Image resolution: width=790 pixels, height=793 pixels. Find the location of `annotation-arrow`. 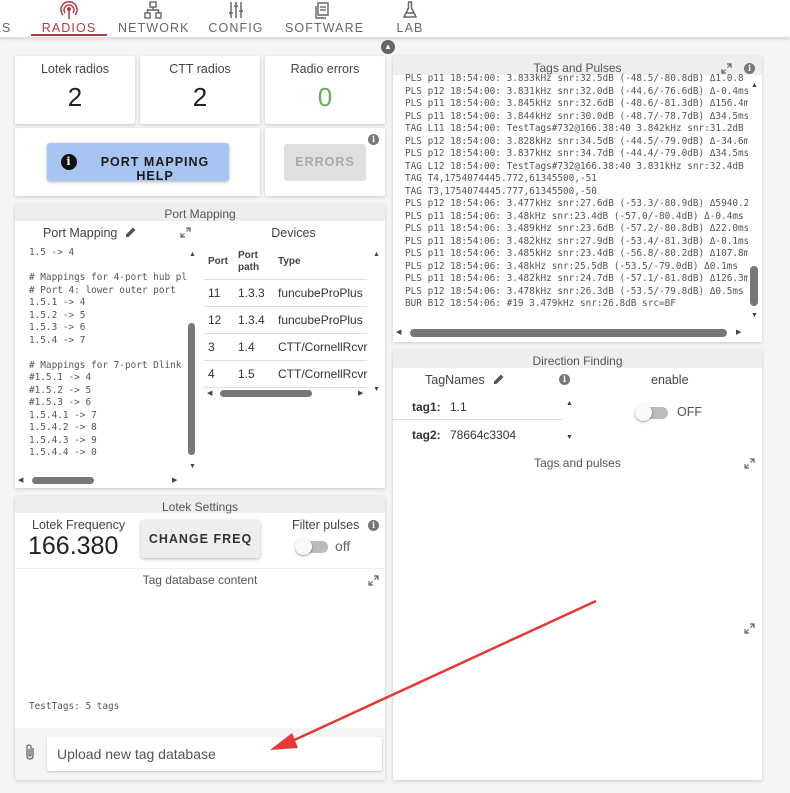

annotation-arrow is located at coordinates (433, 674).